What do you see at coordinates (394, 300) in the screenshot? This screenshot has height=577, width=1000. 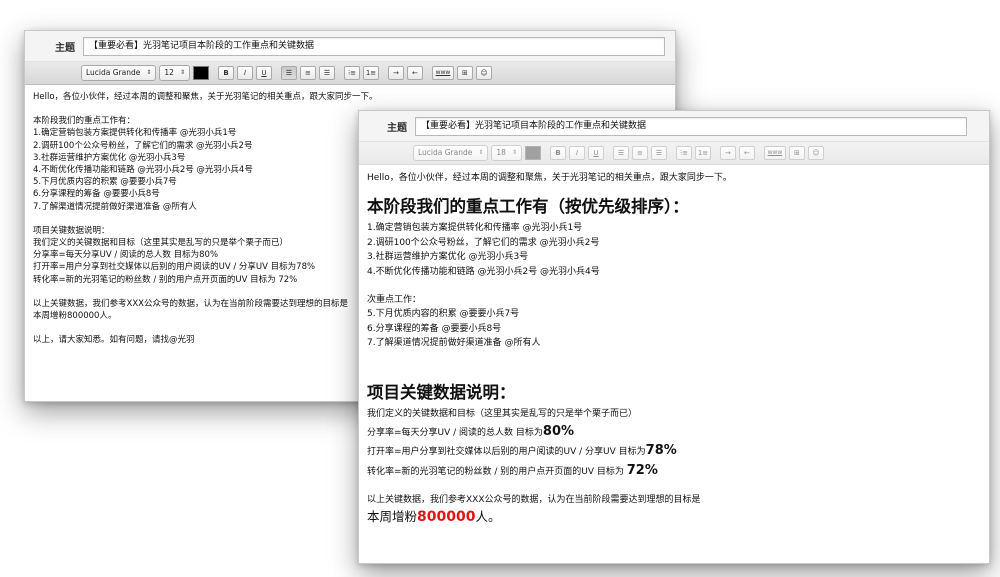 I see `secondary-title: 次重点工作：` at bounding box center [394, 300].